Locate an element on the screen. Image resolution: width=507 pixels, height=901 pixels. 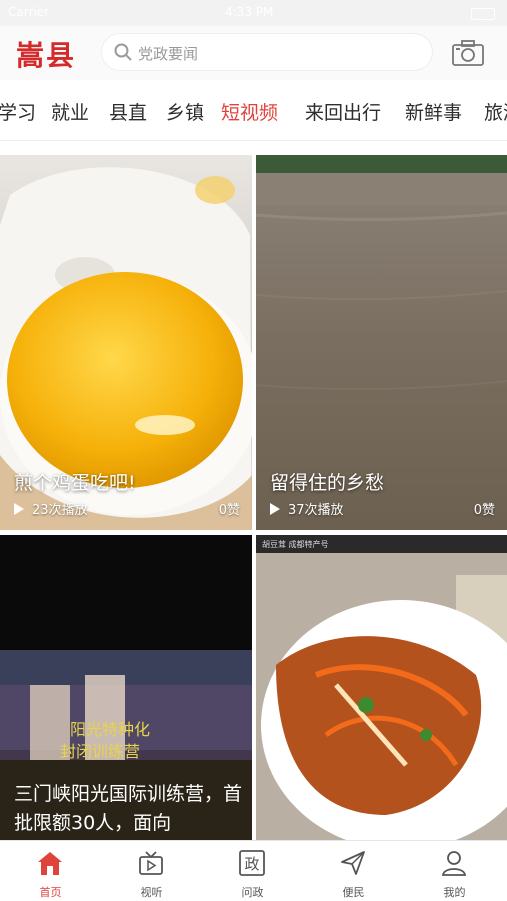
tab-xinxianshi: 新鲜事 is located at coordinates (433, 111).